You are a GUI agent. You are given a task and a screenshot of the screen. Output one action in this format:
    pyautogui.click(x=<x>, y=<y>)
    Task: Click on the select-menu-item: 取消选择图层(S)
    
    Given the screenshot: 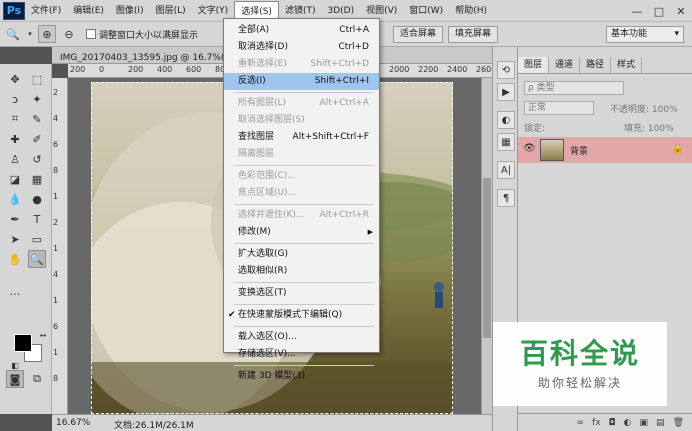 What is the action you would take?
    pyautogui.click(x=301, y=120)
    